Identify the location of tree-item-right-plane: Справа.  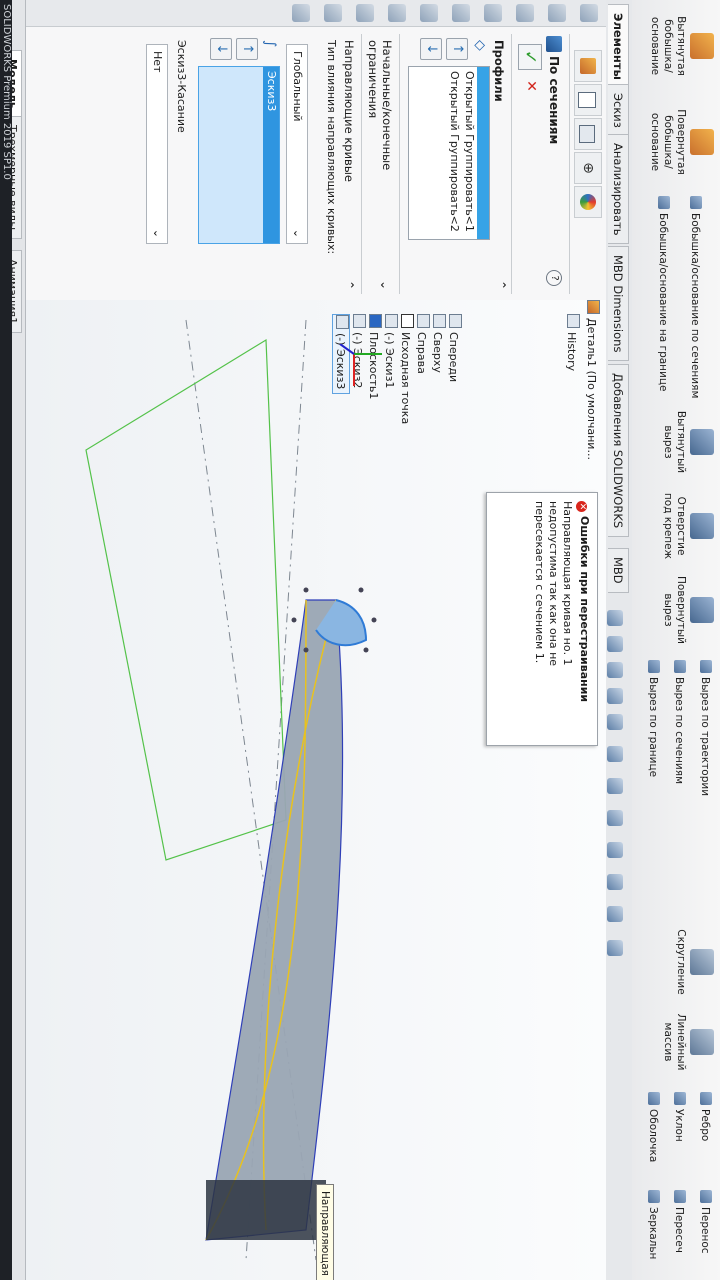
(422, 344).